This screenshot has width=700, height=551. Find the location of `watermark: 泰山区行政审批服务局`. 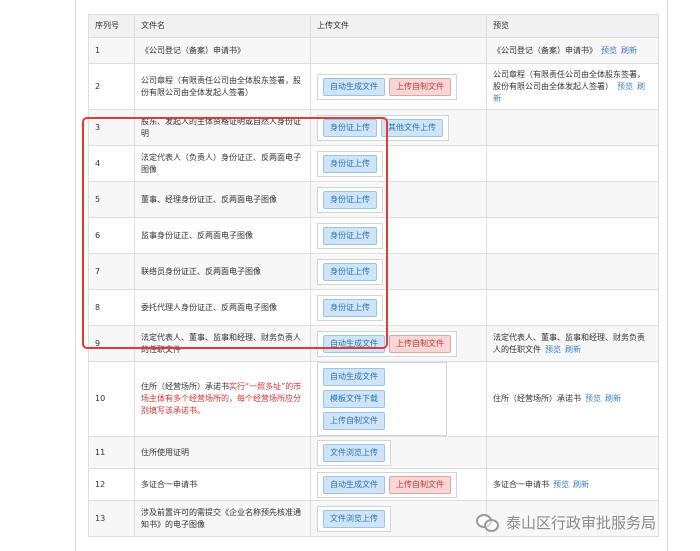

watermark: 泰山区行政审批服务局 is located at coordinates (583, 522).